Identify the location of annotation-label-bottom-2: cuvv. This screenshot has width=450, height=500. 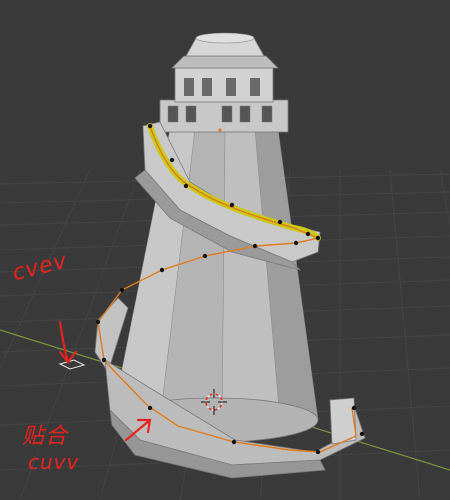
(54, 462).